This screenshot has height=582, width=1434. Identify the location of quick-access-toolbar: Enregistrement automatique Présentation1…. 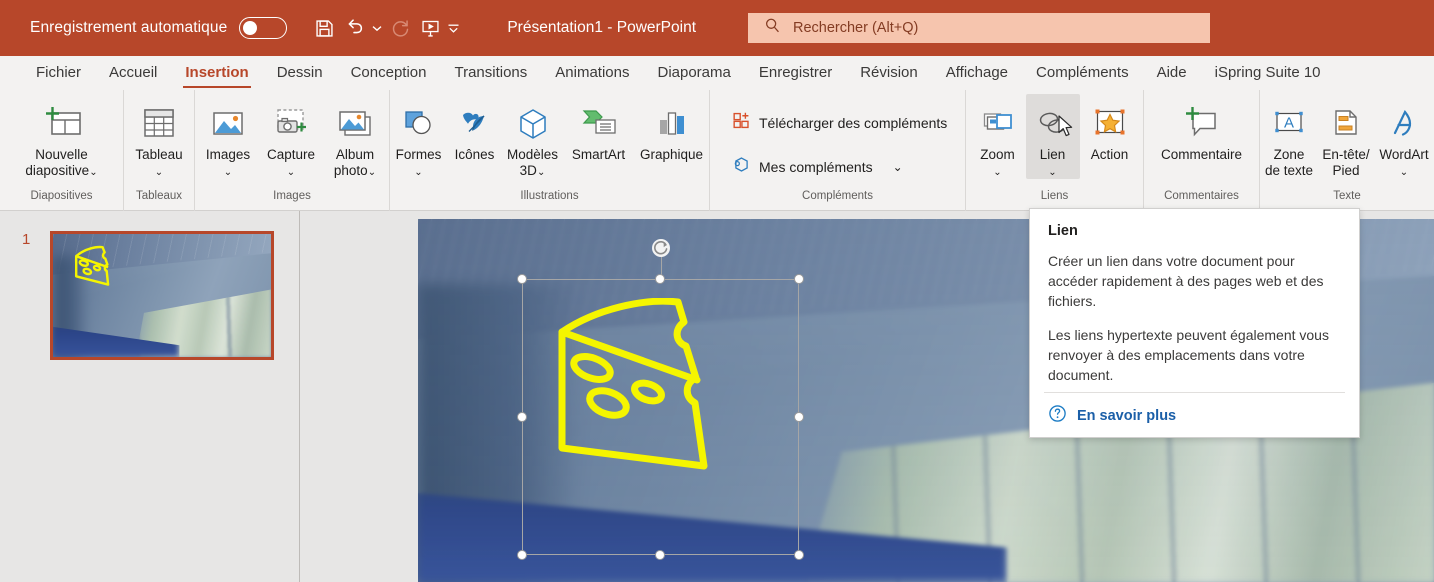
(348, 28).